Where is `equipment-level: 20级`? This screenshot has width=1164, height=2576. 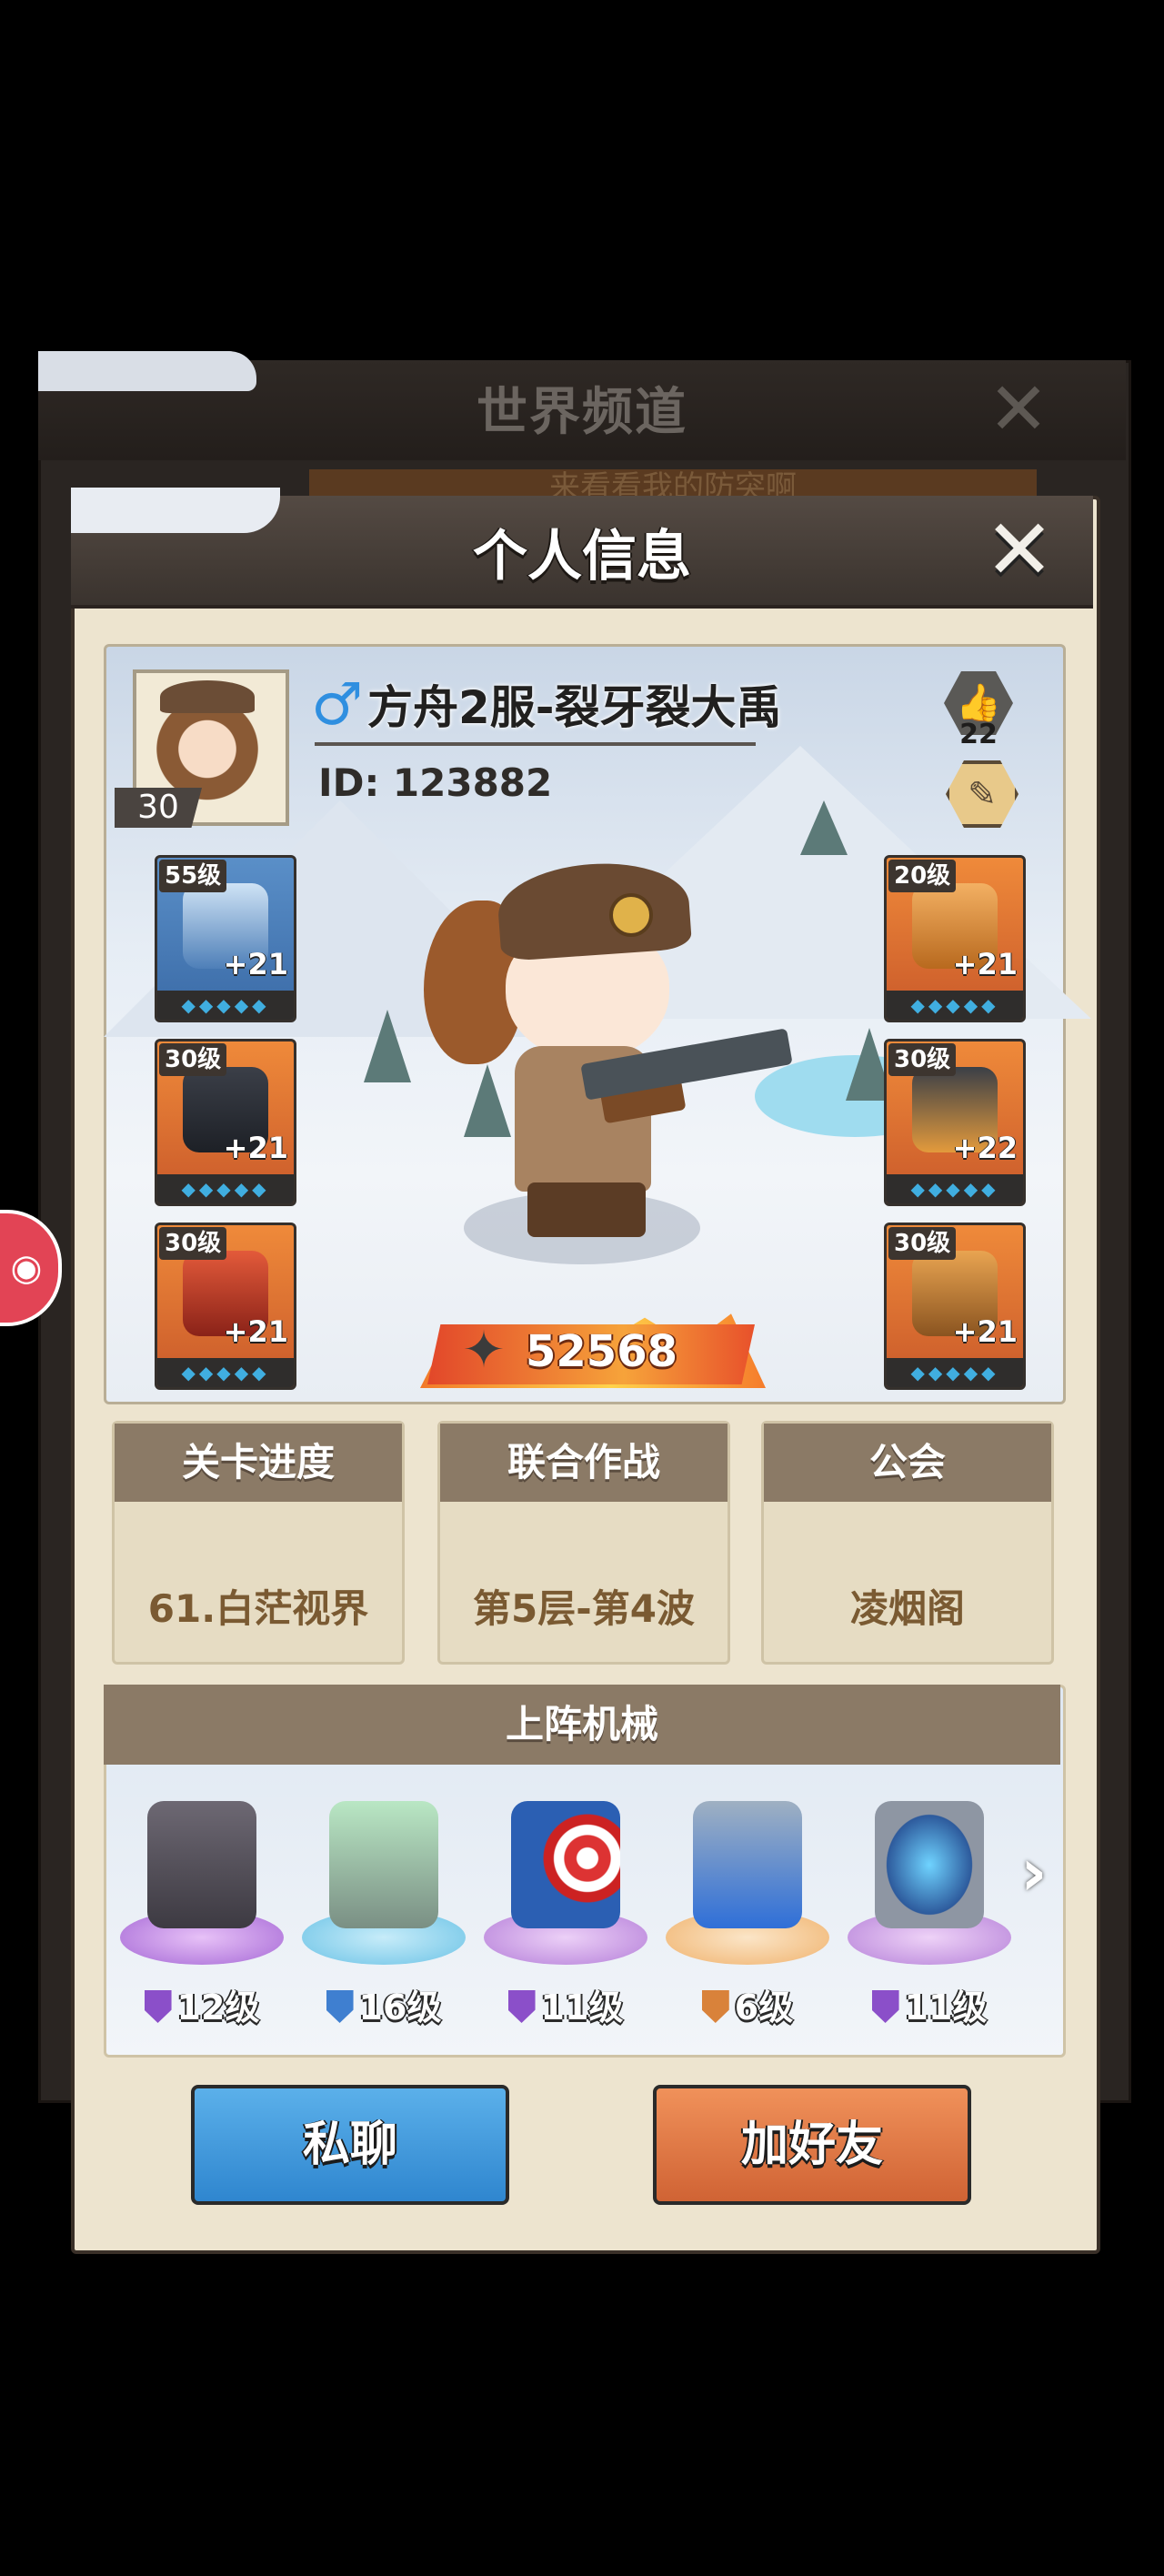 equipment-level: 20级 is located at coordinates (923, 876).